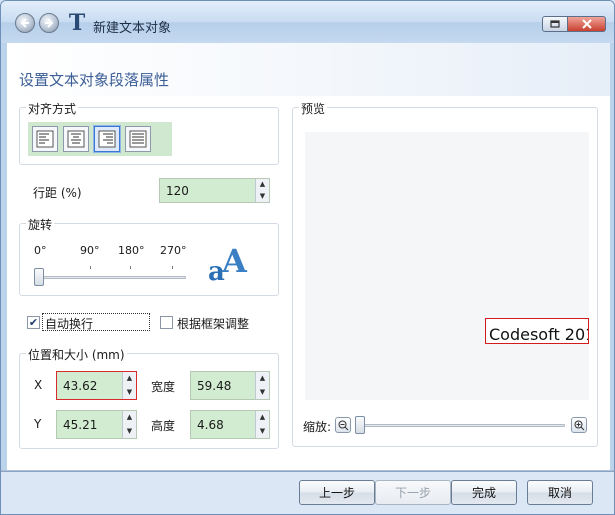  I want to click on alignment-buttons, so click(100, 139).